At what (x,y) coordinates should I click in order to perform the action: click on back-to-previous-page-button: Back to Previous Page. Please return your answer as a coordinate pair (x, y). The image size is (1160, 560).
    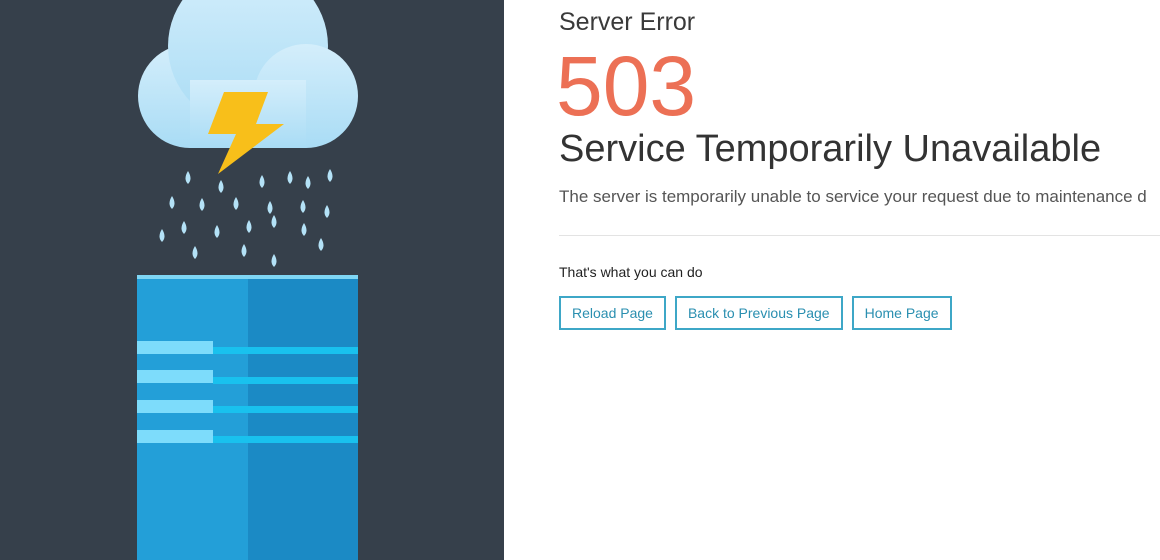
    Looking at the image, I should click on (758, 313).